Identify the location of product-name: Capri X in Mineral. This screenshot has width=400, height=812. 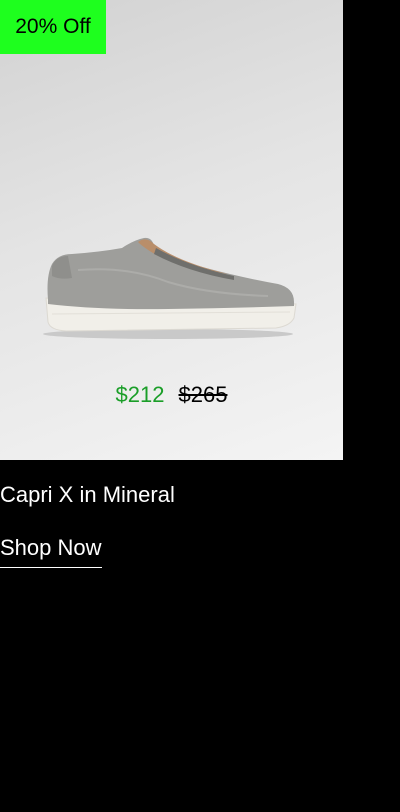
(87, 495).